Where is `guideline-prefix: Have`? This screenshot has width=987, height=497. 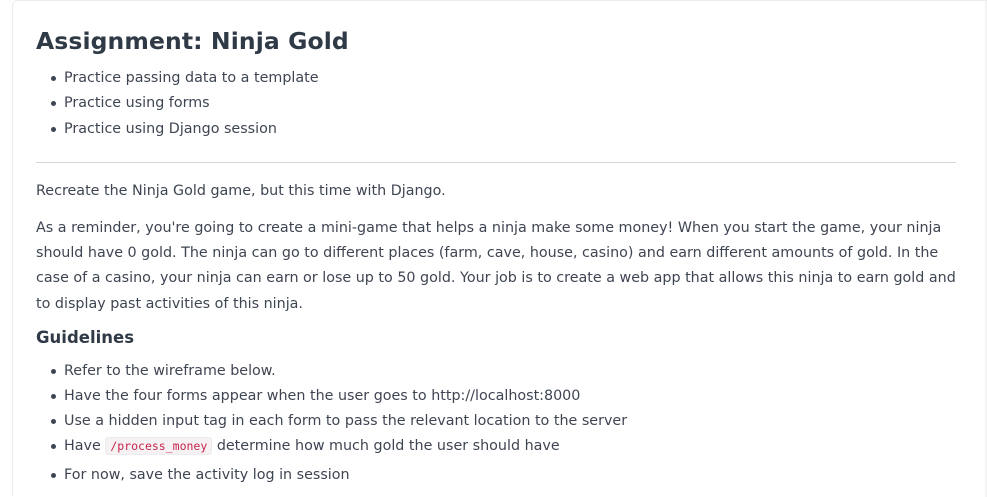
guideline-prefix: Have is located at coordinates (82, 446).